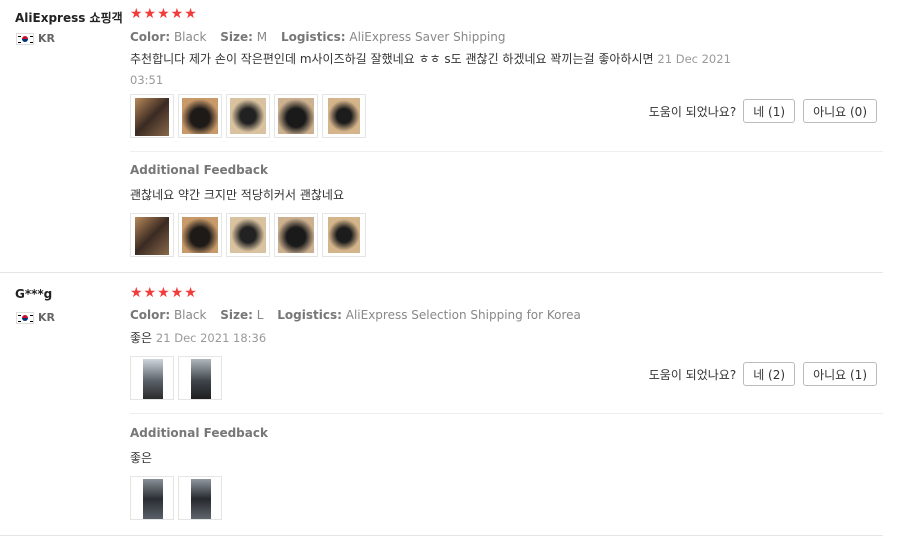 This screenshot has width=900, height=542. What do you see at coordinates (69, 18) in the screenshot?
I see `reviewer-name: AliExpress 쇼핑객` at bounding box center [69, 18].